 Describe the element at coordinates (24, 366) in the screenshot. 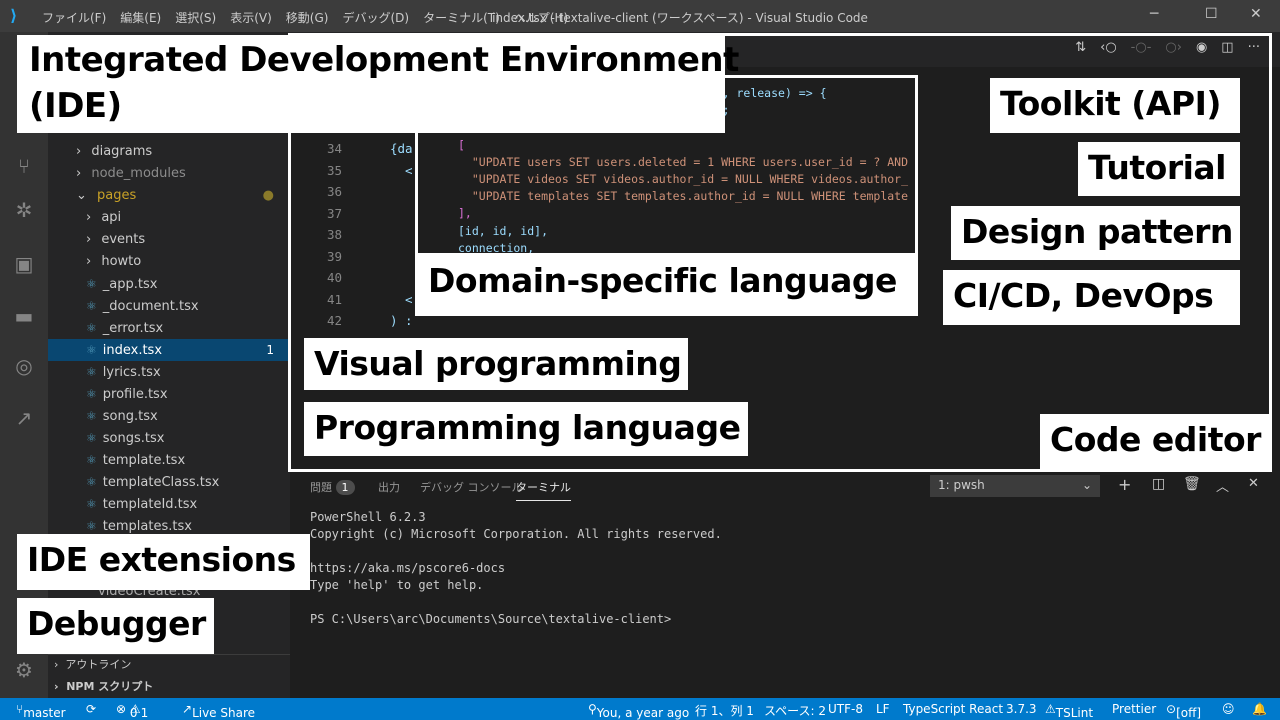

I see `gitlens-icon: ◎` at that location.